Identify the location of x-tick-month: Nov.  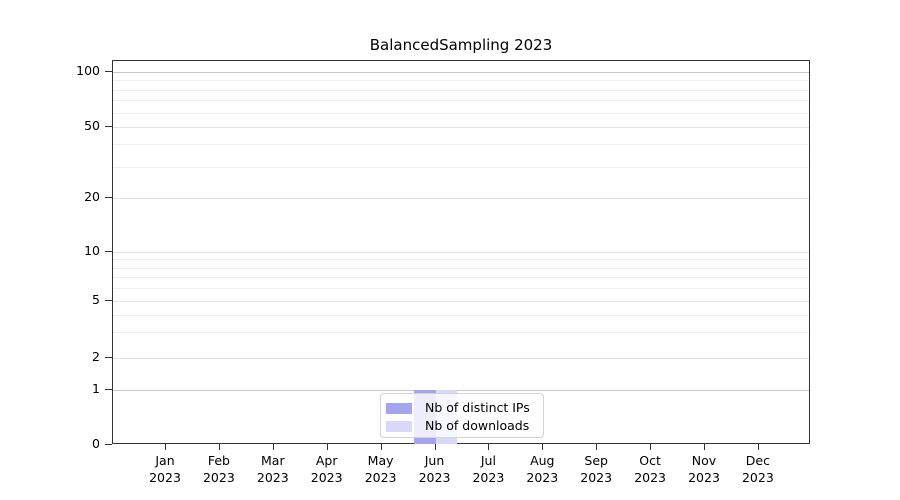
(704, 460).